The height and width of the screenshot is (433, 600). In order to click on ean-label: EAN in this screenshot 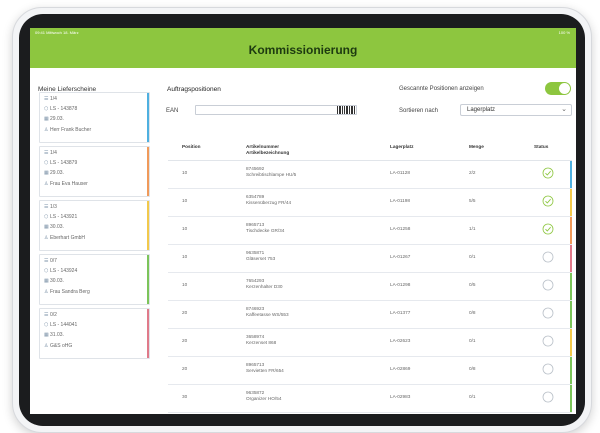, I will do `click(172, 111)`.